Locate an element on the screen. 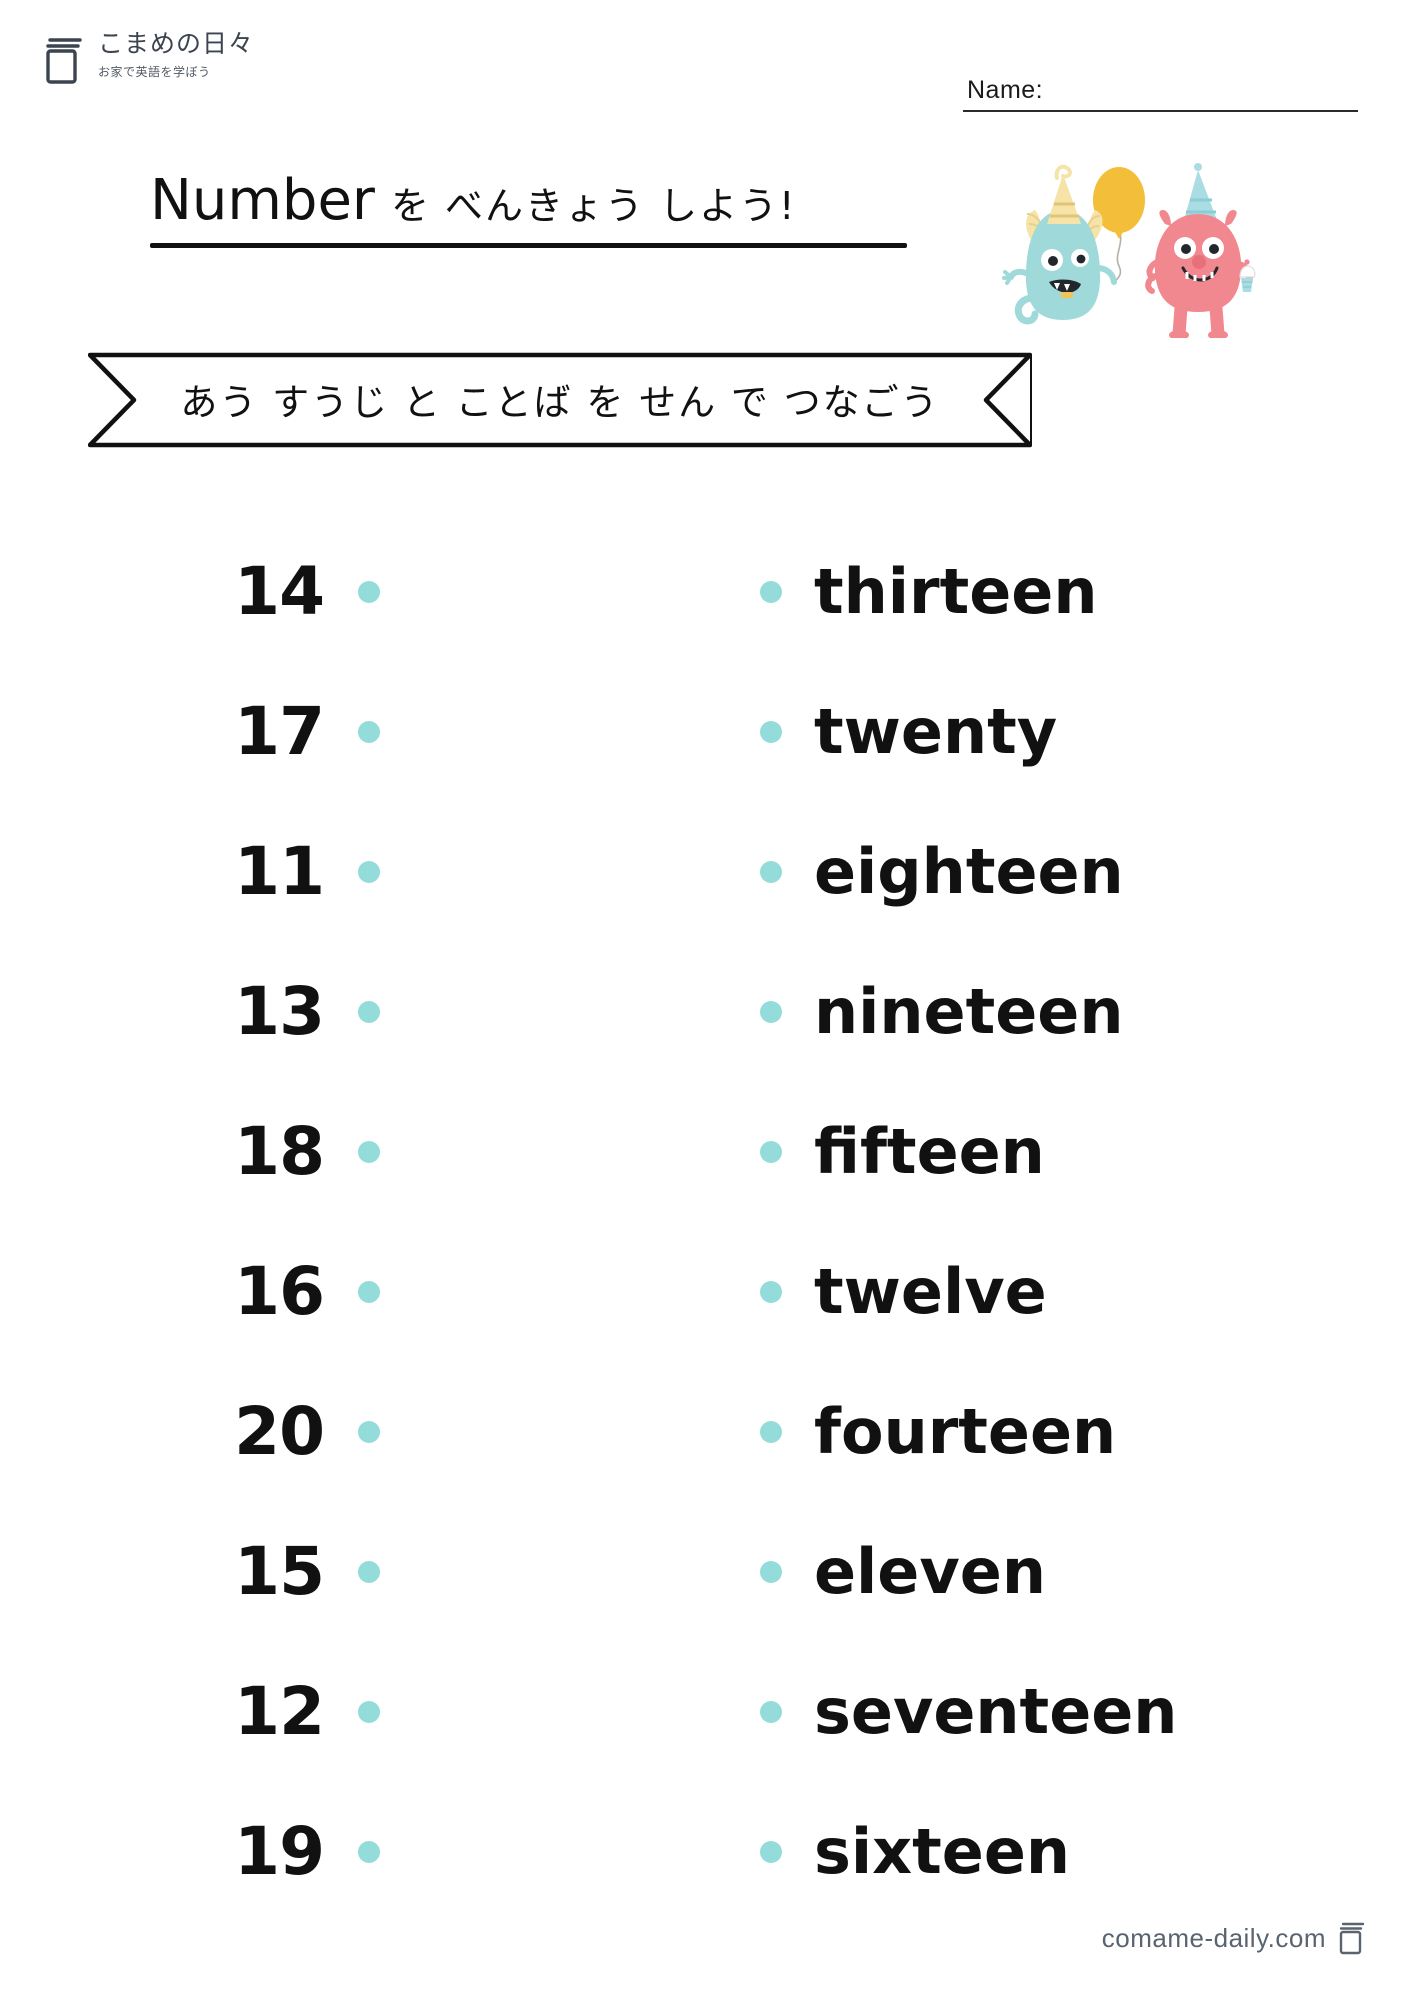 The image size is (1414, 2000). word-cell: eighteen is located at coordinates (942, 872).